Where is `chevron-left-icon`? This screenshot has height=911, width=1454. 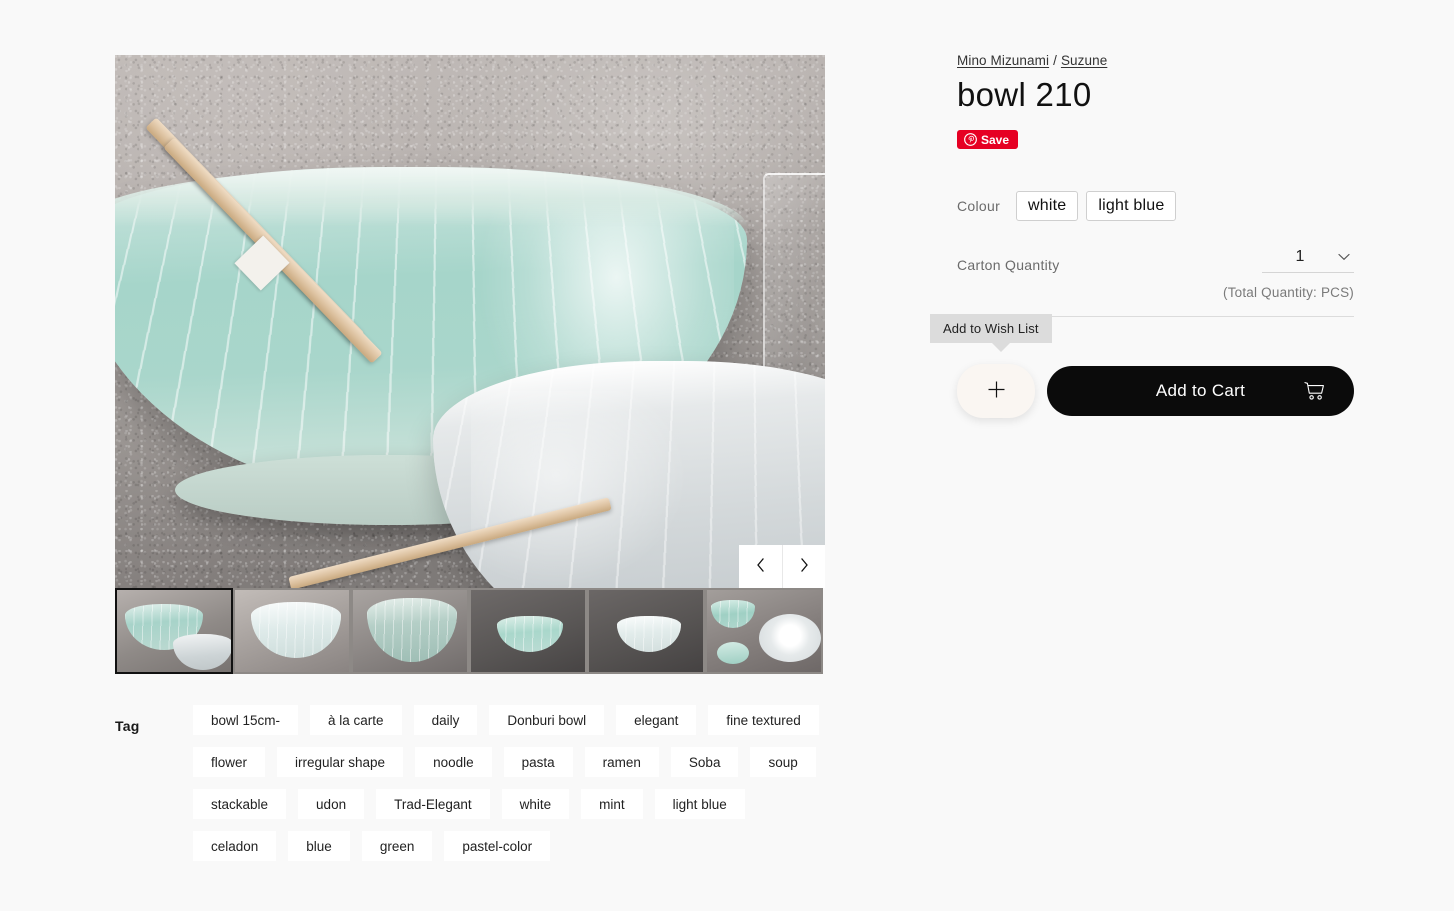 chevron-left-icon is located at coordinates (760, 566).